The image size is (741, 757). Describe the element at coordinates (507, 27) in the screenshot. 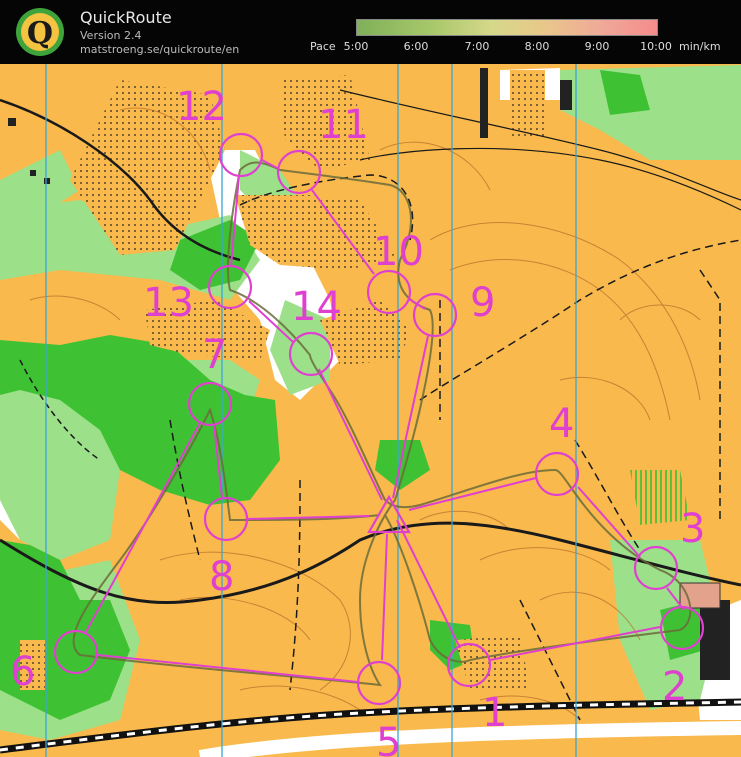

I see `pace-color-scale` at that location.